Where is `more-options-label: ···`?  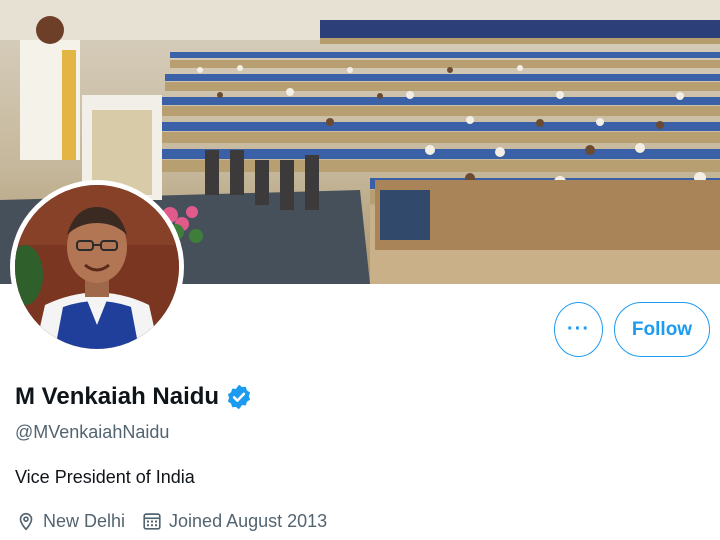
more-options-label: ··· is located at coordinates (578, 329).